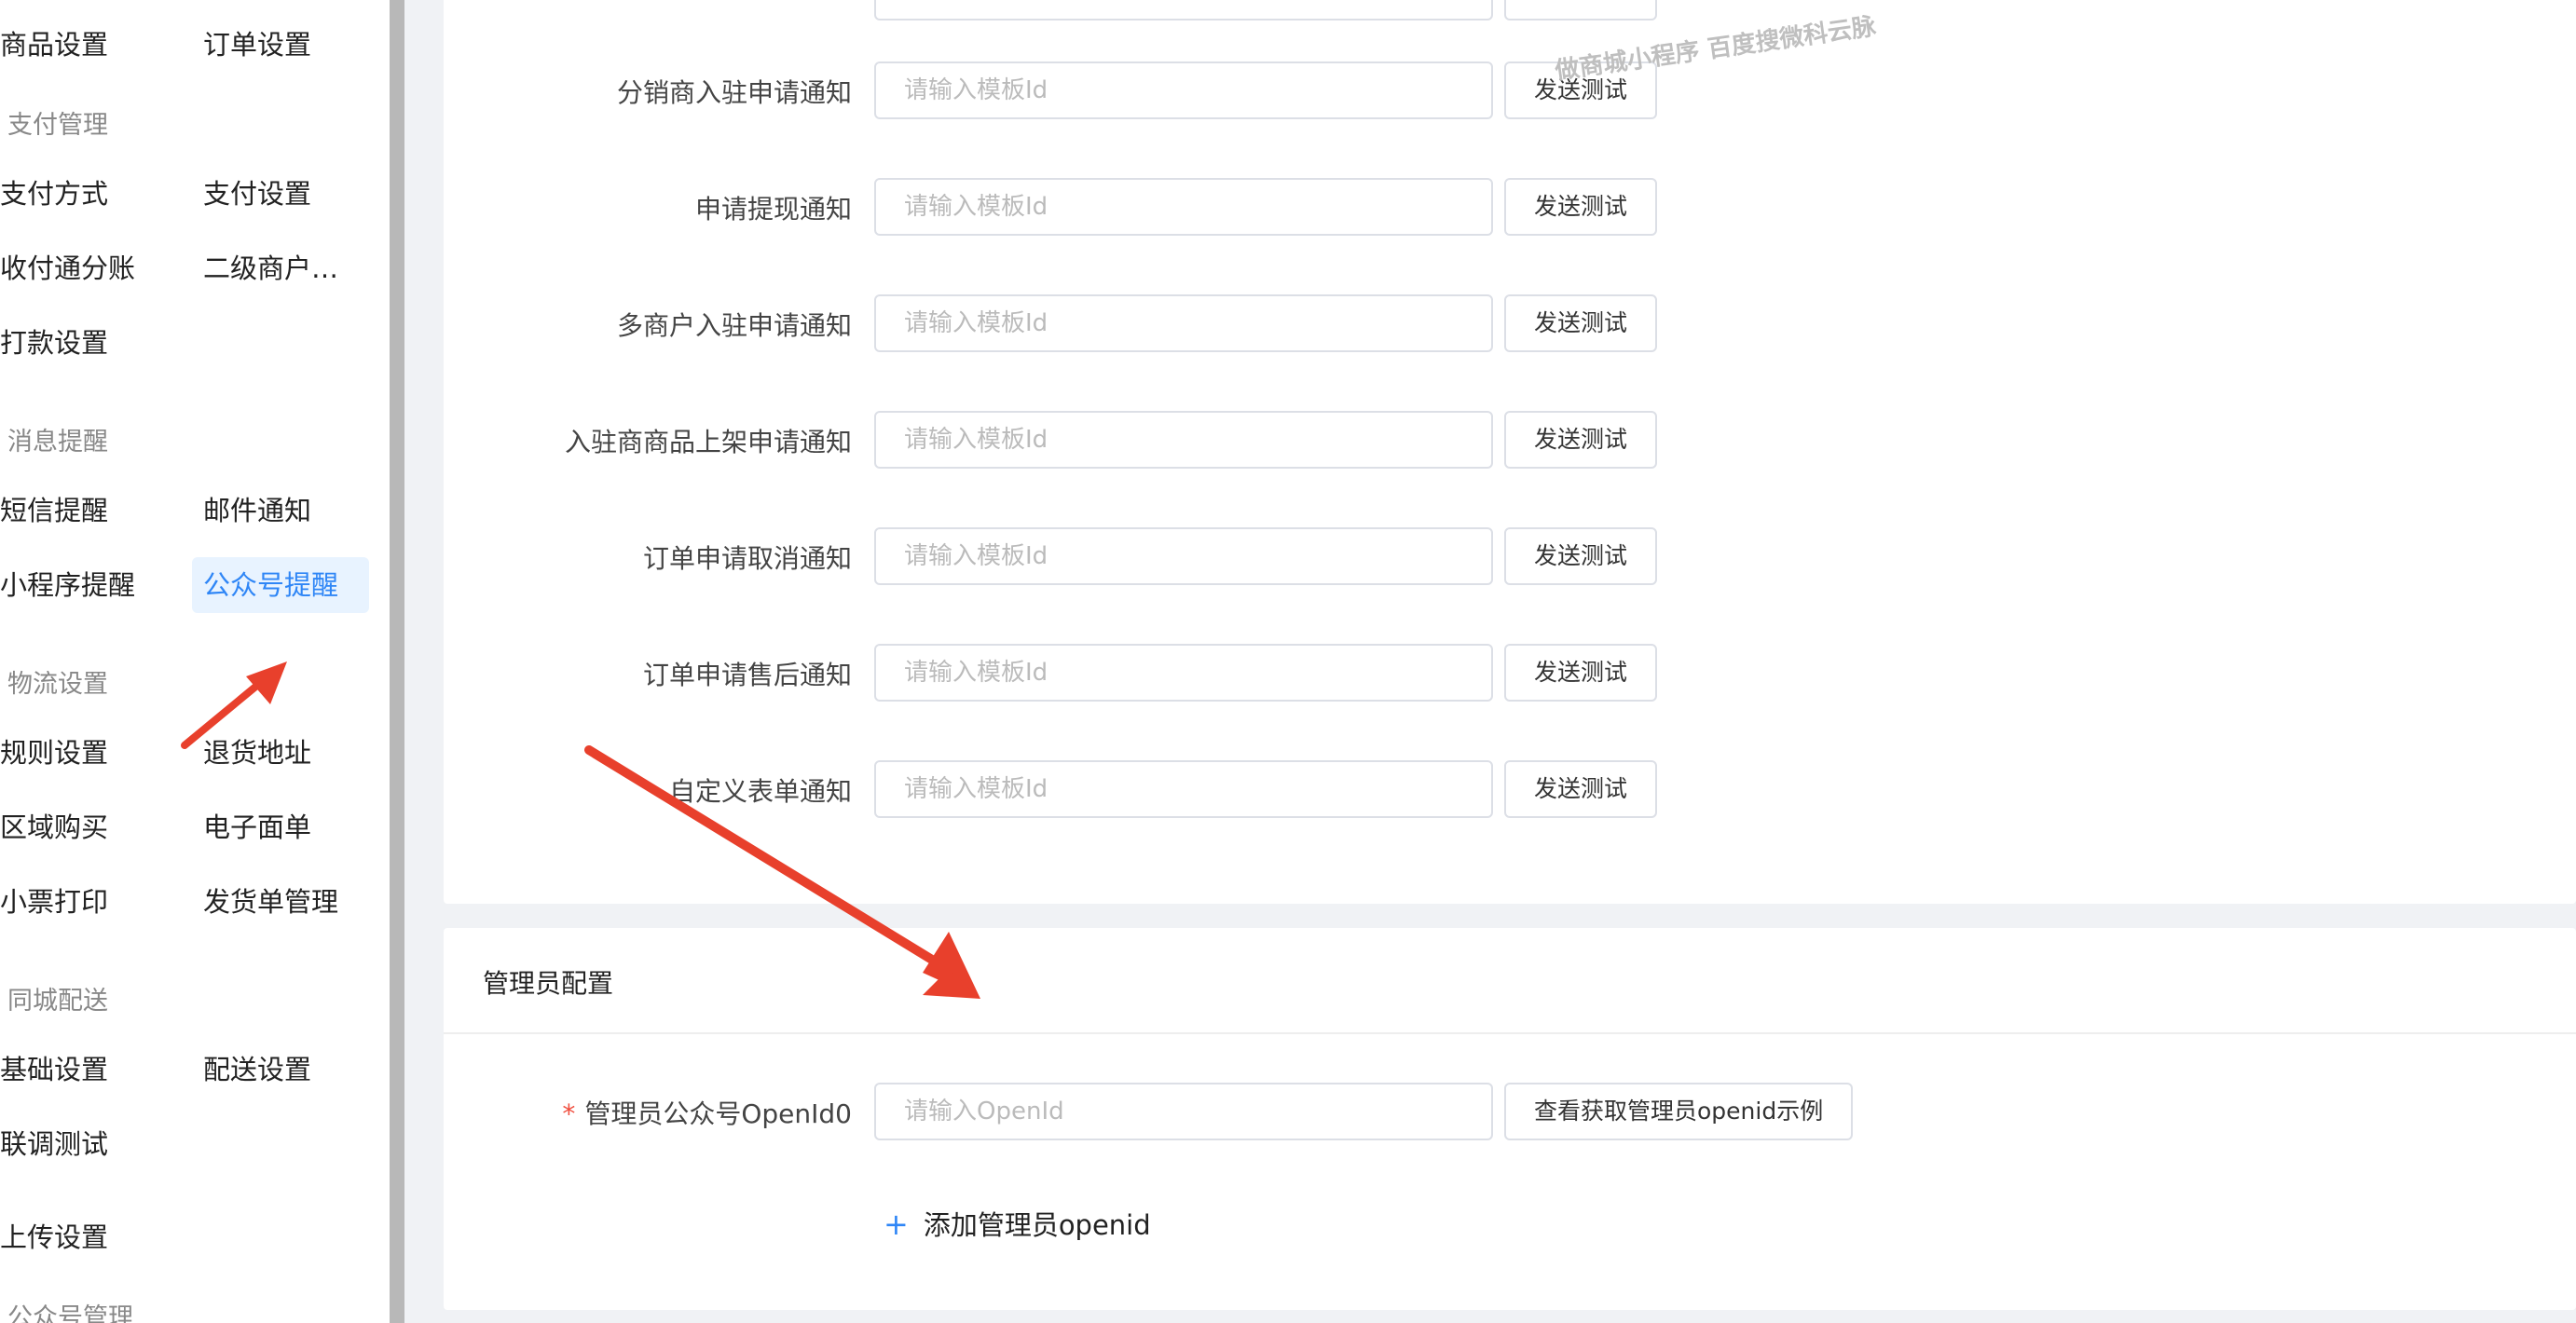 Image resolution: width=2576 pixels, height=1323 pixels. I want to click on admin-config-title: 管理员配置, so click(548, 983).